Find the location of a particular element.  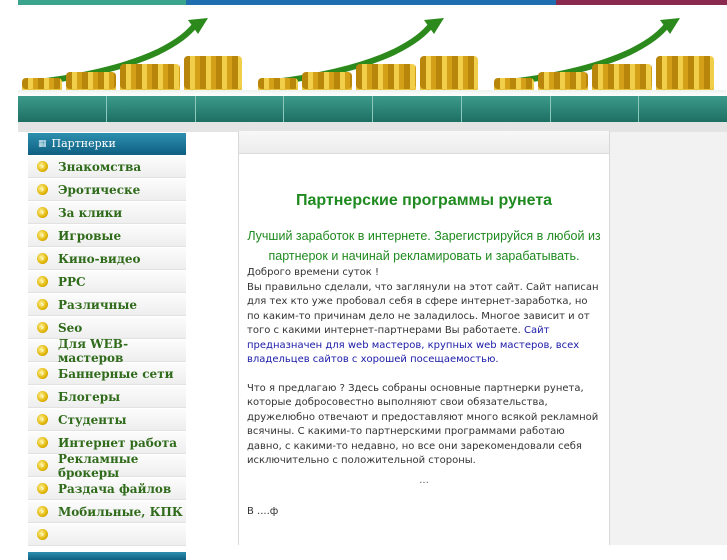

greeting-text: Доброго времени суток ! is located at coordinates (313, 272).